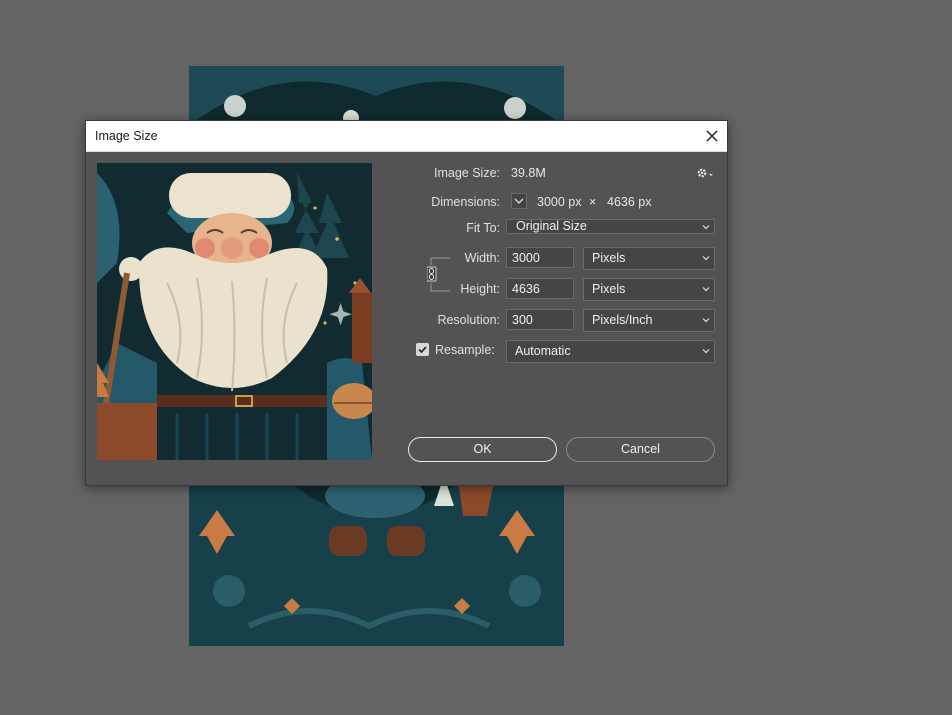 Image resolution: width=952 pixels, height=715 pixels. I want to click on dimensions-unit-dropdown, so click(519, 201).